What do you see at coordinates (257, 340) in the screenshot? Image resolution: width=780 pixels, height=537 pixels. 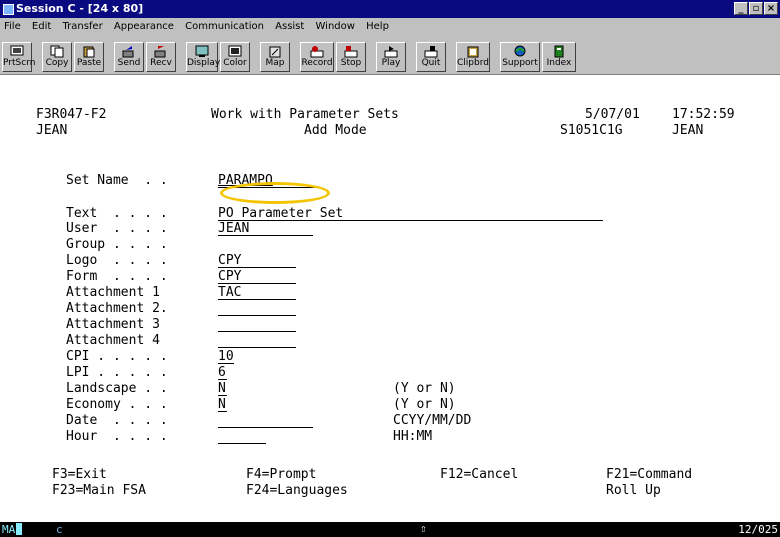 I see `attachment-4-underline` at bounding box center [257, 340].